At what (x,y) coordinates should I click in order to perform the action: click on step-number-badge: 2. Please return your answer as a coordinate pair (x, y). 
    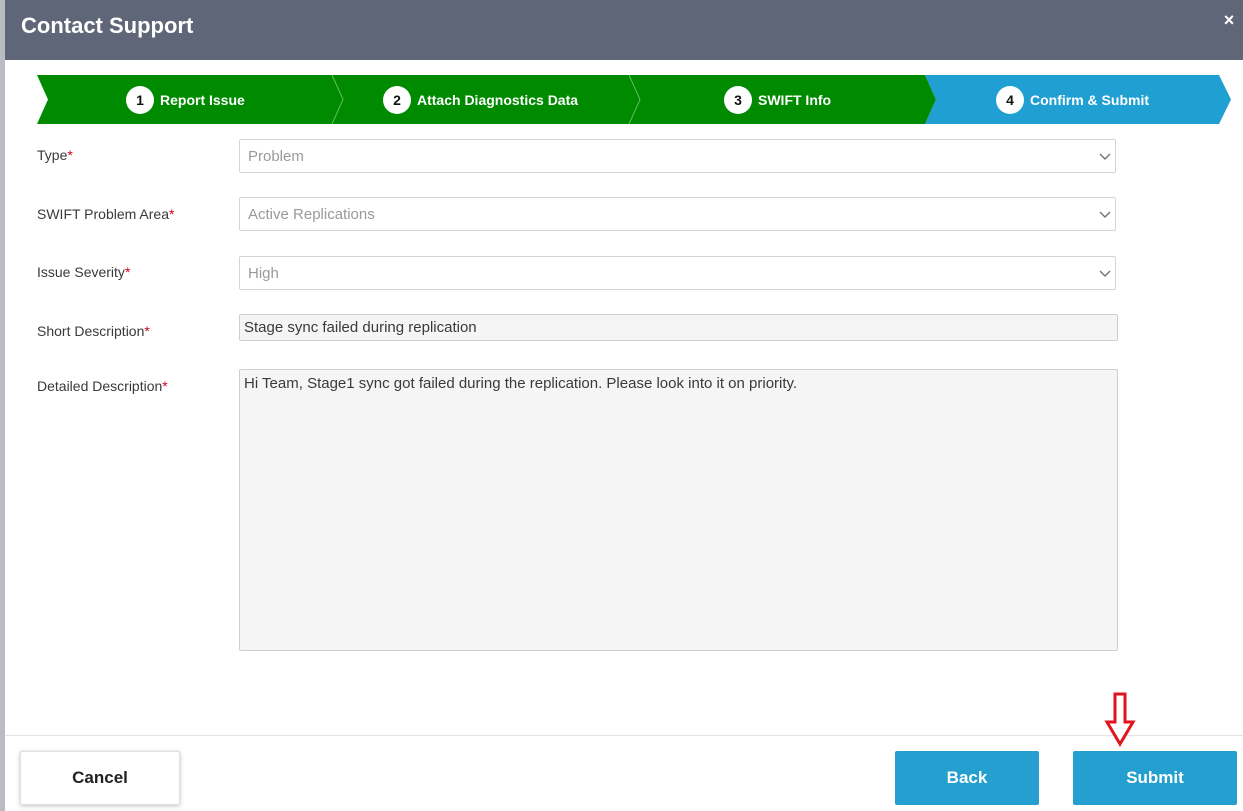
    Looking at the image, I should click on (397, 99).